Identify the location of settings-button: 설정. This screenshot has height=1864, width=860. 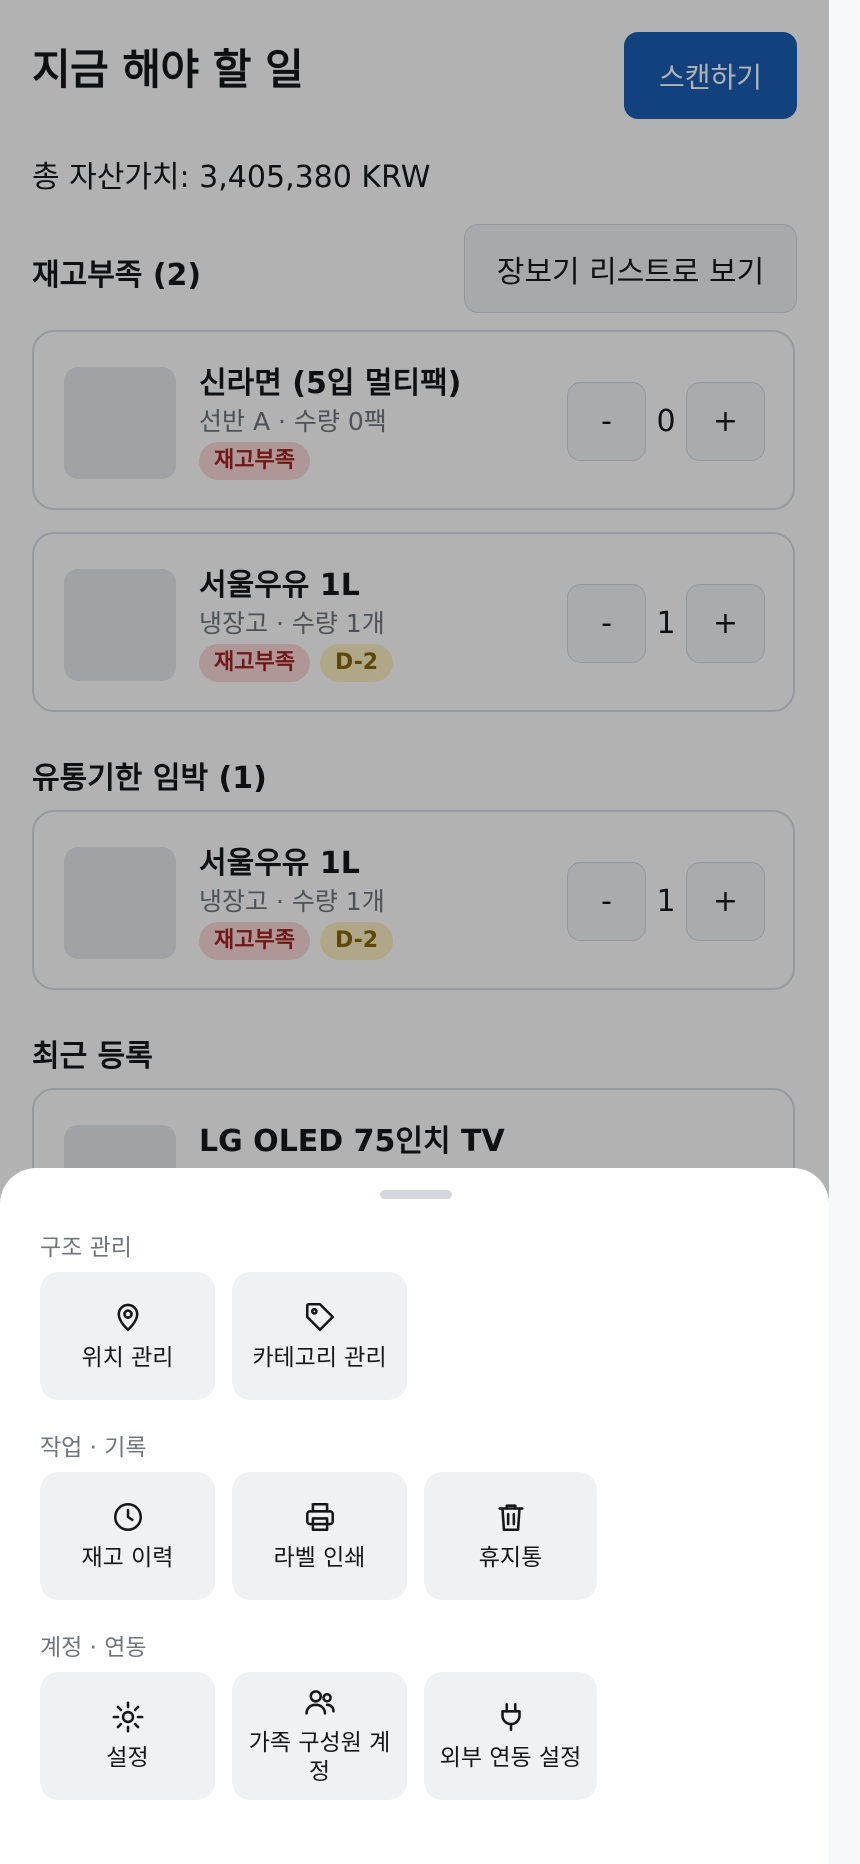
(127, 1736).